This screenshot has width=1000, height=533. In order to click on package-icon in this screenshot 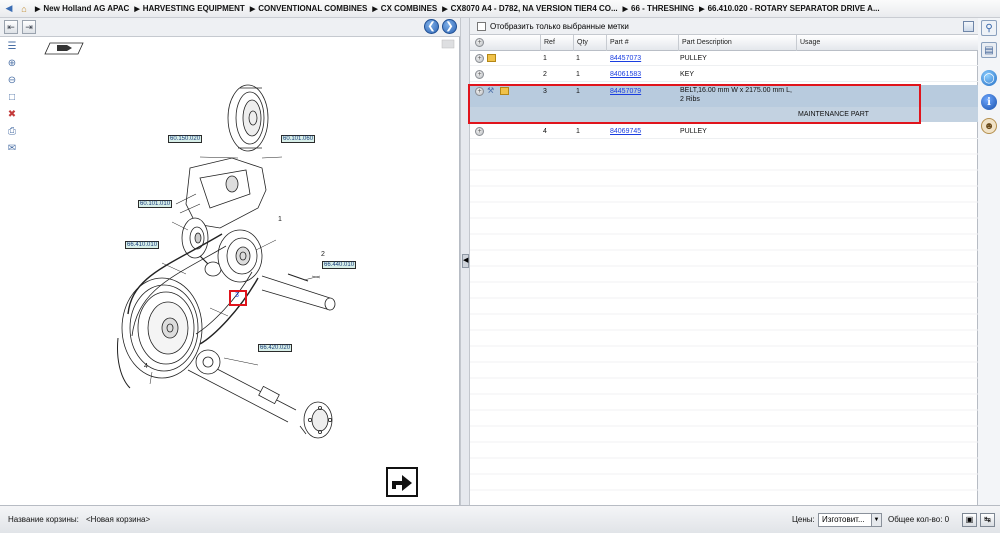, I will do `click(491, 58)`.